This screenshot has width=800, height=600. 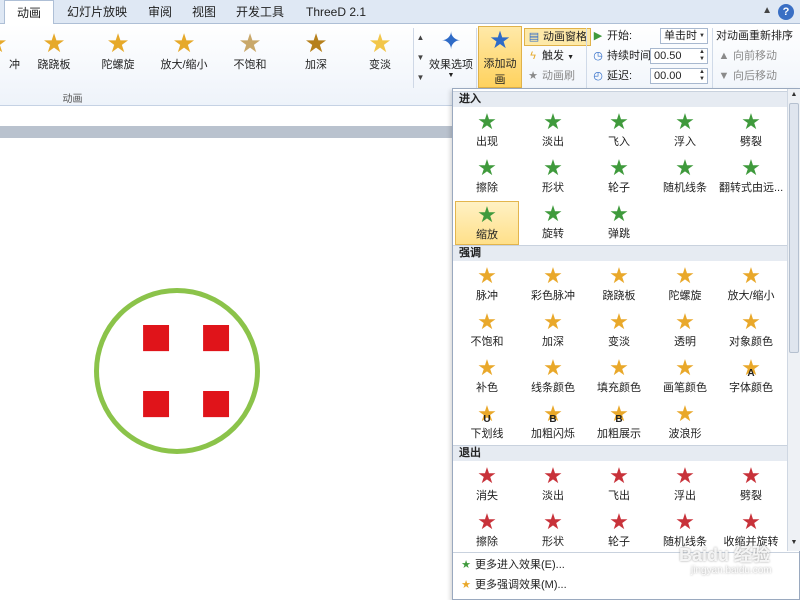 What do you see at coordinates (794, 95) in the screenshot?
I see `scroll-up-icon: ▲` at bounding box center [794, 95].